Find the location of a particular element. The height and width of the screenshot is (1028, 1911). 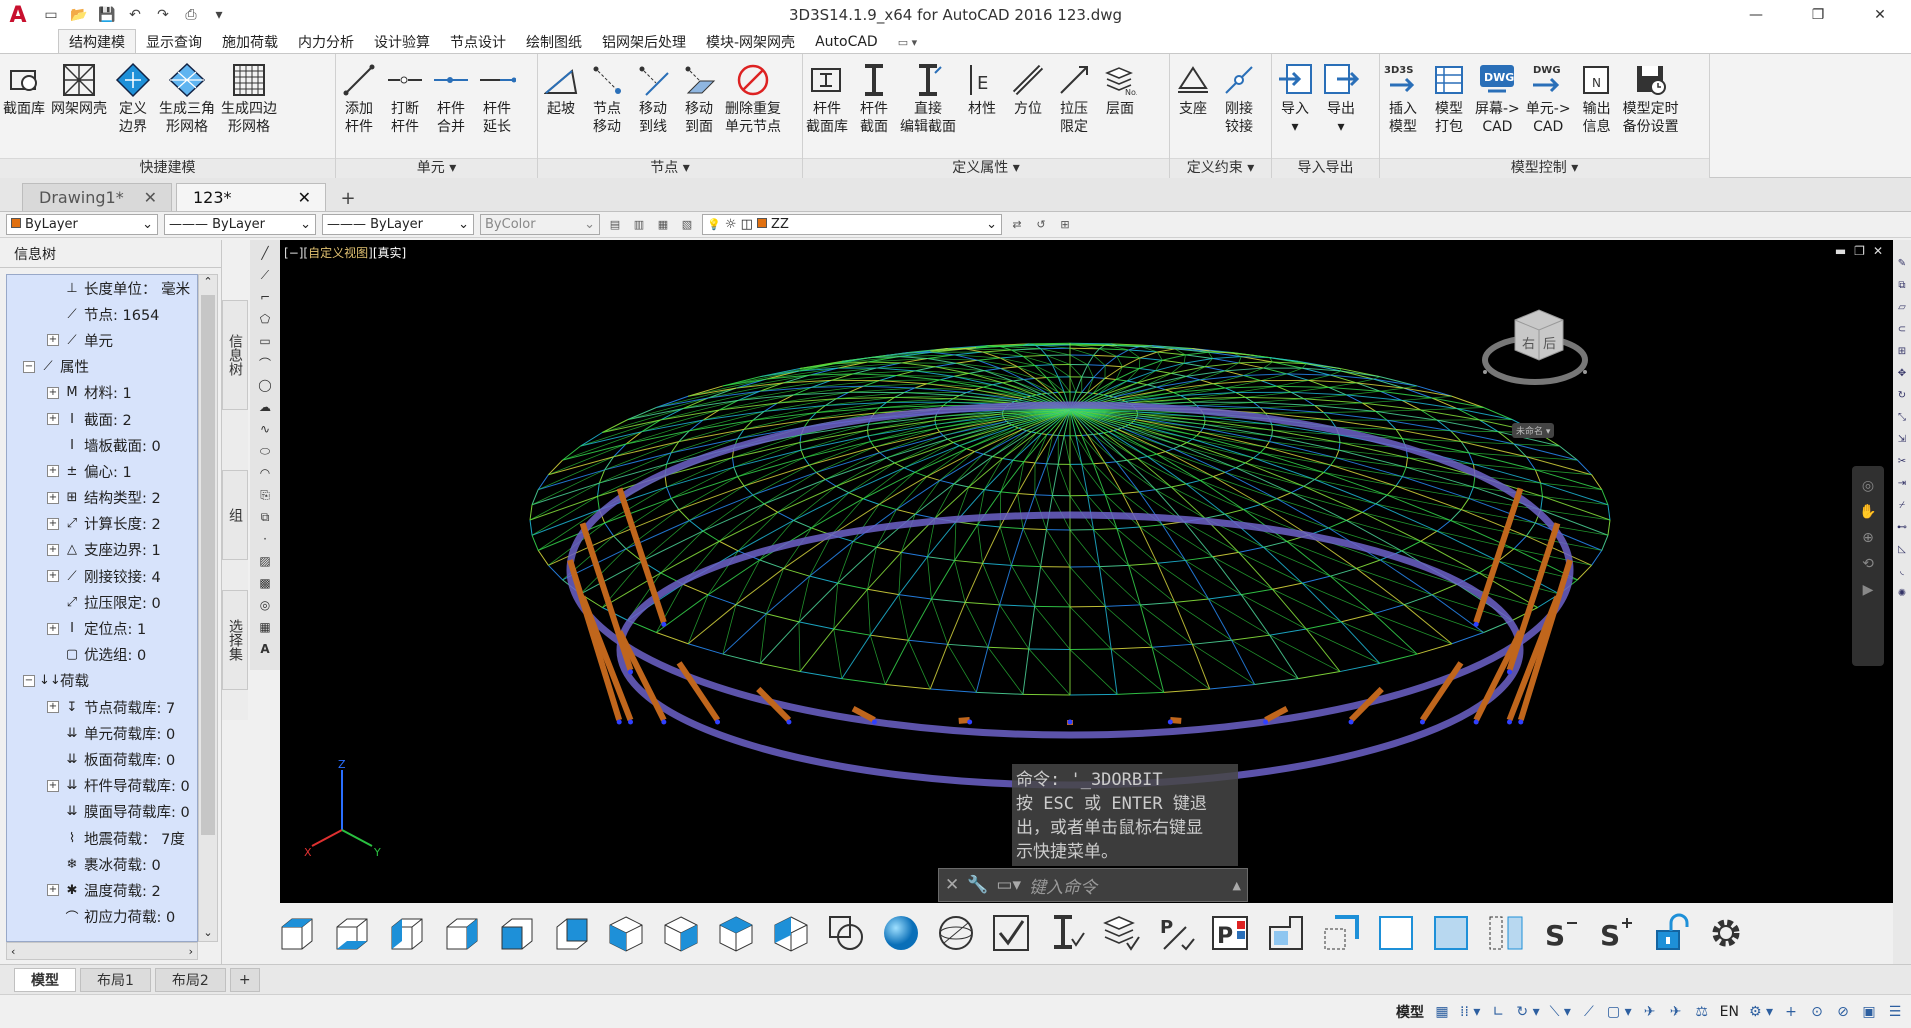

command-prompt-icon: ▭▾ is located at coordinates (1008, 885).